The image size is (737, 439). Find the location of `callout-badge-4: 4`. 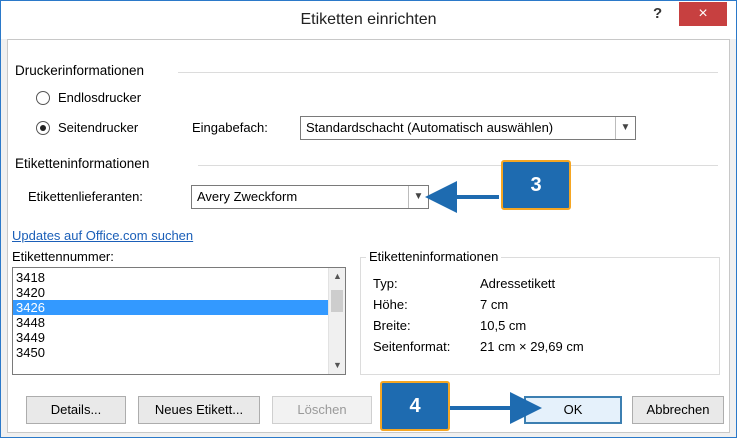

callout-badge-4: 4 is located at coordinates (415, 406).